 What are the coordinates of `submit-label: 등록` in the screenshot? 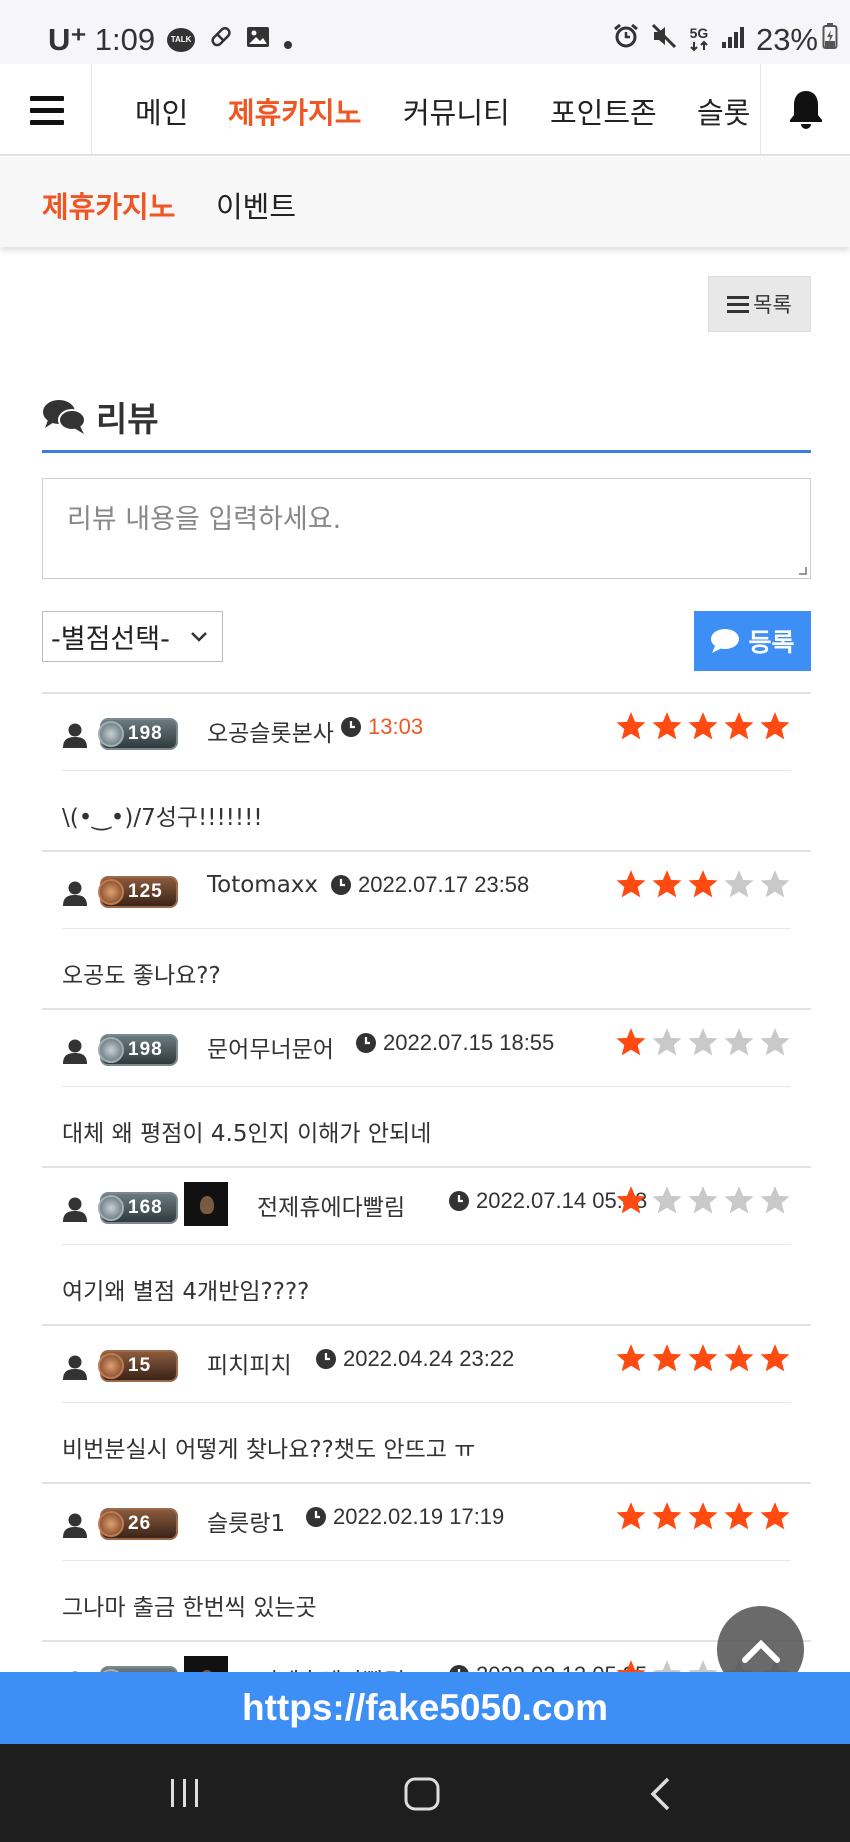 It's located at (771, 642).